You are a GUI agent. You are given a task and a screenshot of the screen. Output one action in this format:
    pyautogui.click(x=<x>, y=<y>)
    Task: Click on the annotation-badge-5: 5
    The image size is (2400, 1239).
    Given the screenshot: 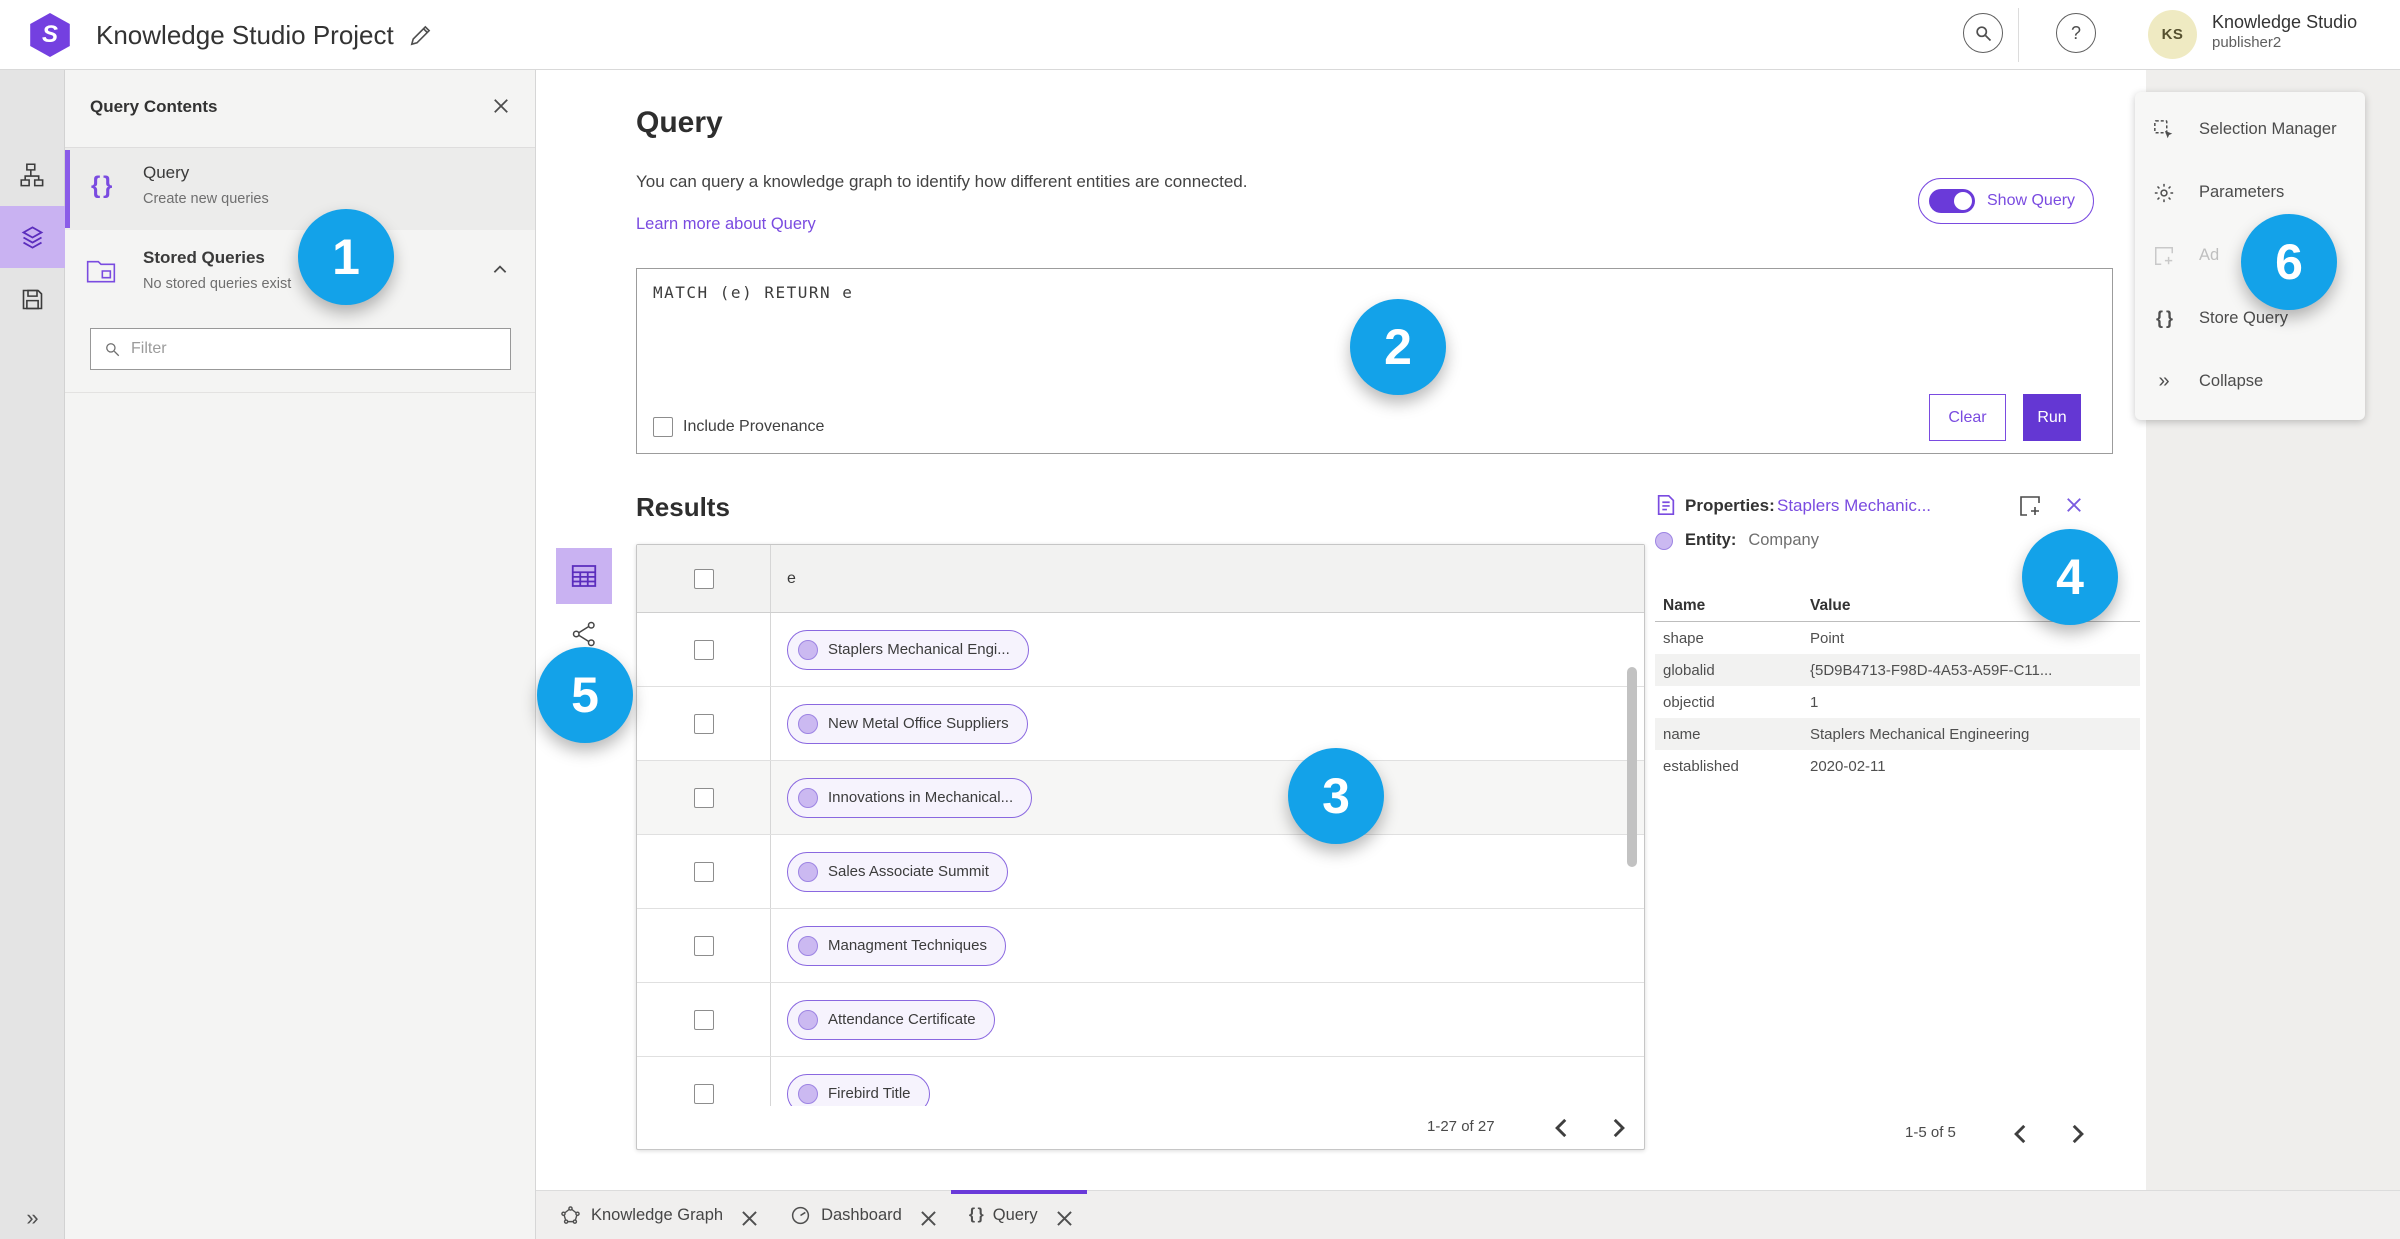 What is the action you would take?
    pyautogui.click(x=585, y=695)
    